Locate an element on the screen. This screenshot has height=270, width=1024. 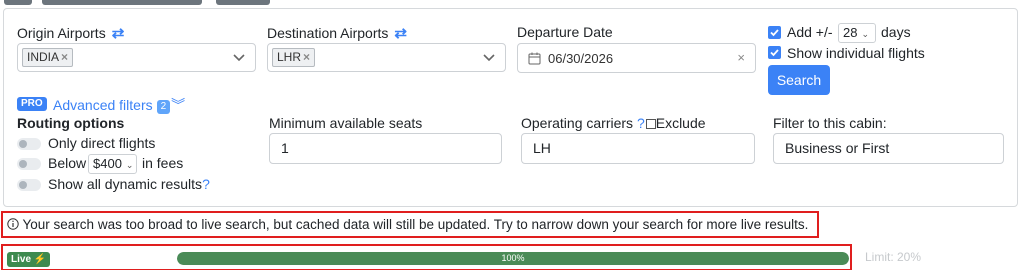
direct-flights-label: Only direct flights is located at coordinates (102, 143).